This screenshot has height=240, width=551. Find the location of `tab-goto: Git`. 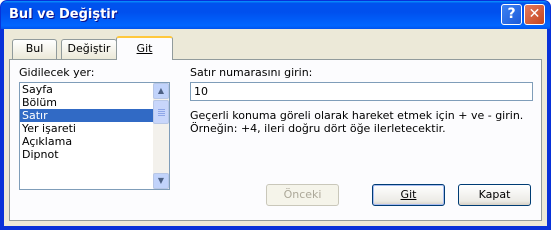

tab-goto: Git is located at coordinates (144, 48).